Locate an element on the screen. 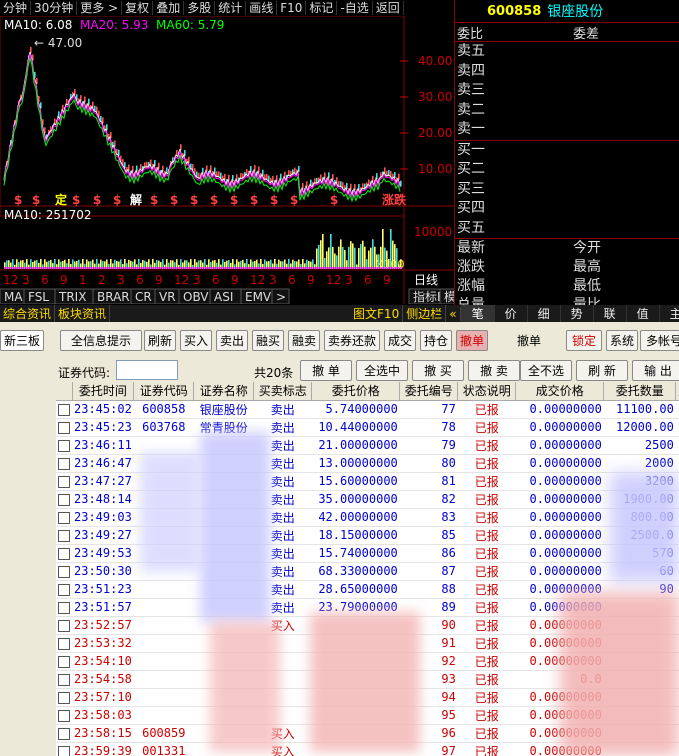 This screenshot has height=756, width=679. toolbar-item-1: 30分钟 is located at coordinates (54, 8).